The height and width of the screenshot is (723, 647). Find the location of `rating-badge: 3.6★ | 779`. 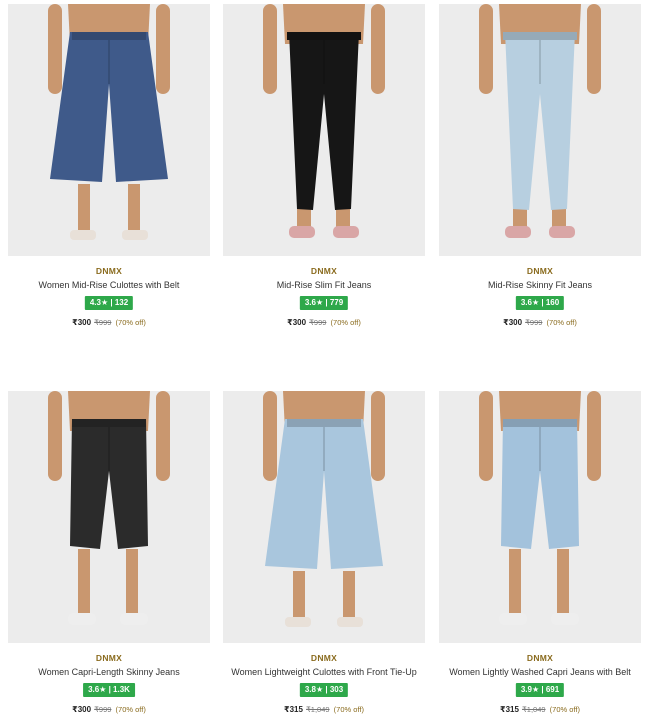

rating-badge: 3.6★ | 779 is located at coordinates (324, 303).